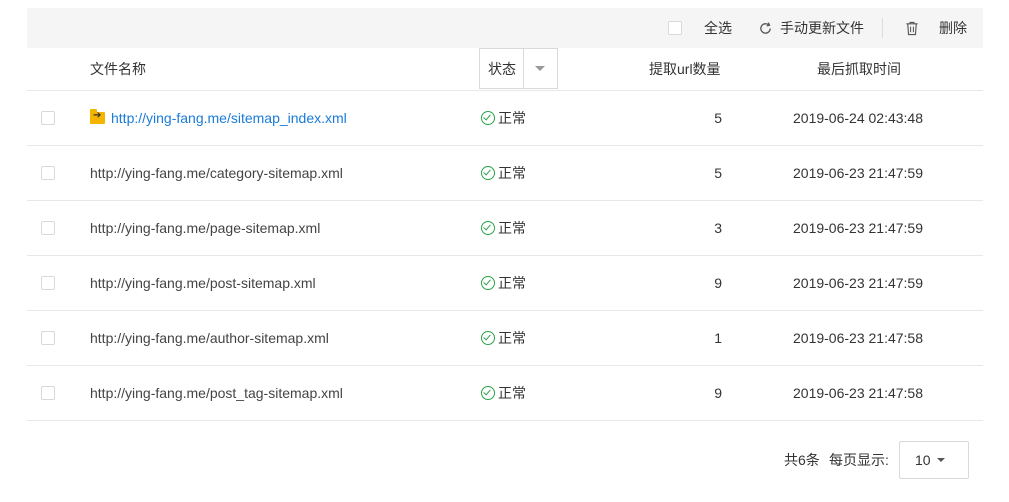 The image size is (1009, 502). I want to click on refresh-icon, so click(765, 27).